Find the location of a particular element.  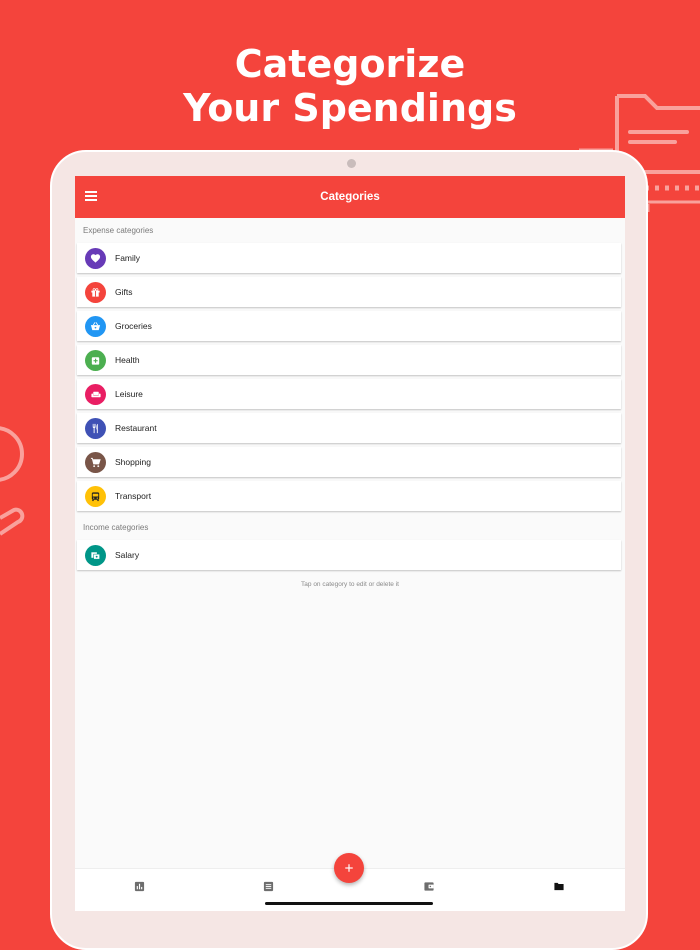

page-title: Categories is located at coordinates (350, 197).